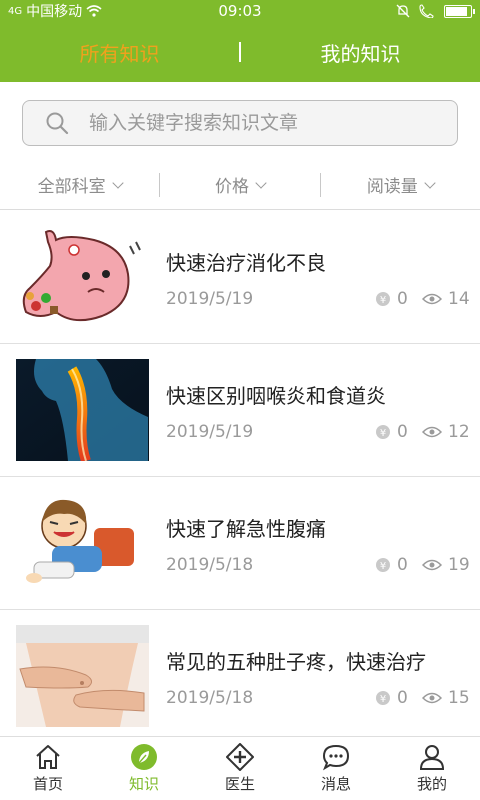 The width and height of the screenshot is (480, 800). What do you see at coordinates (240, 11) in the screenshot?
I see `status-bar: 4G 中国移动 09:03` at bounding box center [240, 11].